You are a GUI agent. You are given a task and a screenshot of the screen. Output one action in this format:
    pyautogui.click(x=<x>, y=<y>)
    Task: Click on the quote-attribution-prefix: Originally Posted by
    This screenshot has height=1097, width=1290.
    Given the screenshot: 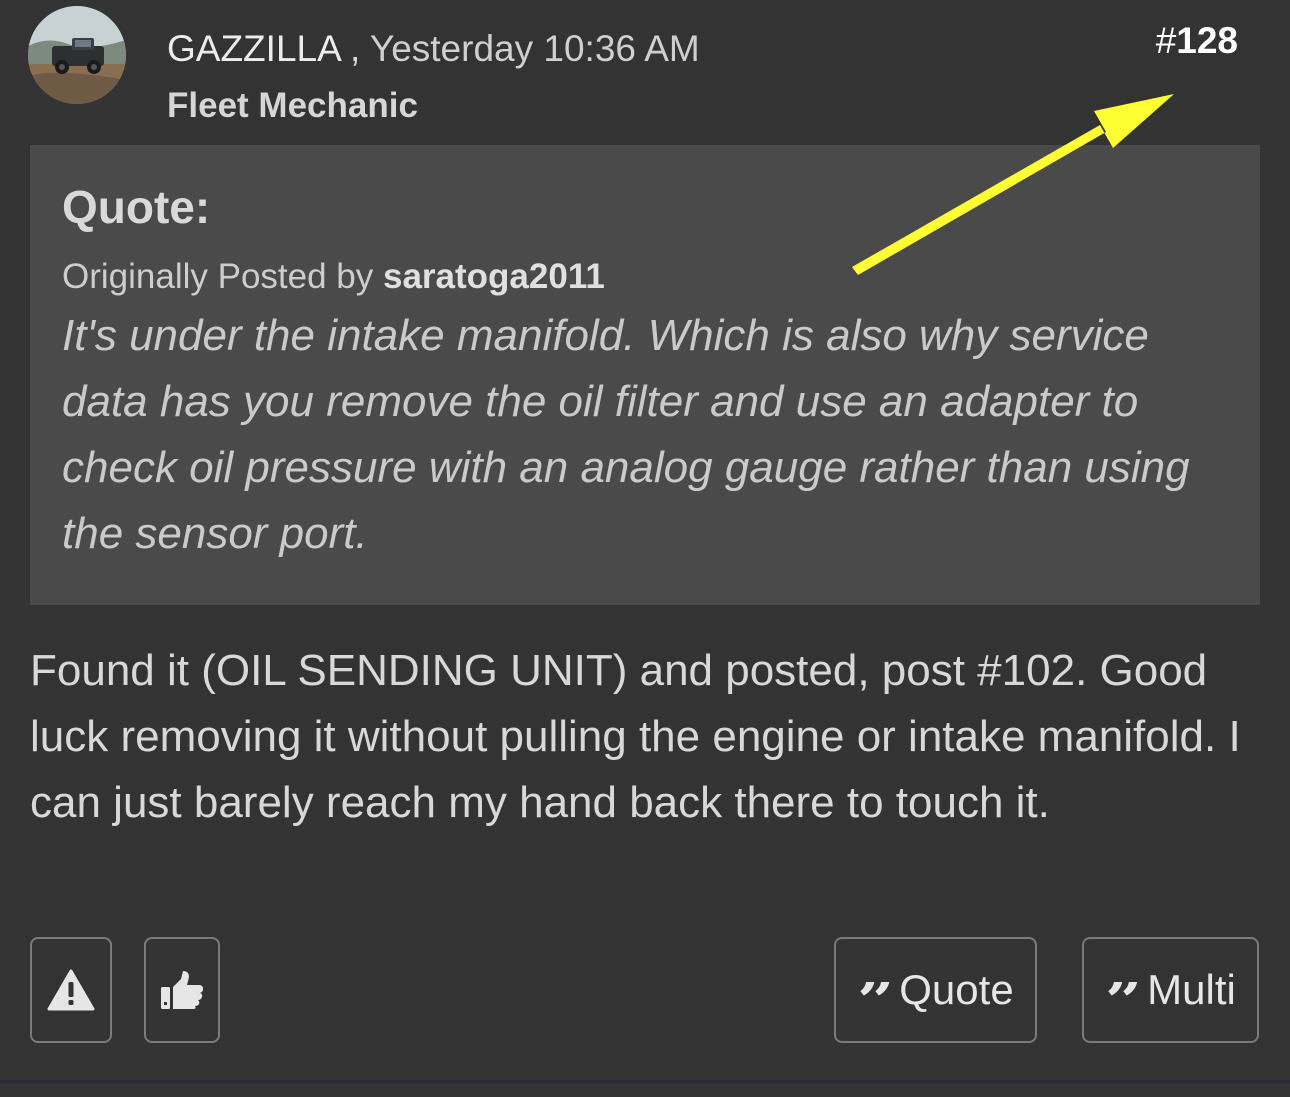 What is the action you would take?
    pyautogui.click(x=218, y=276)
    